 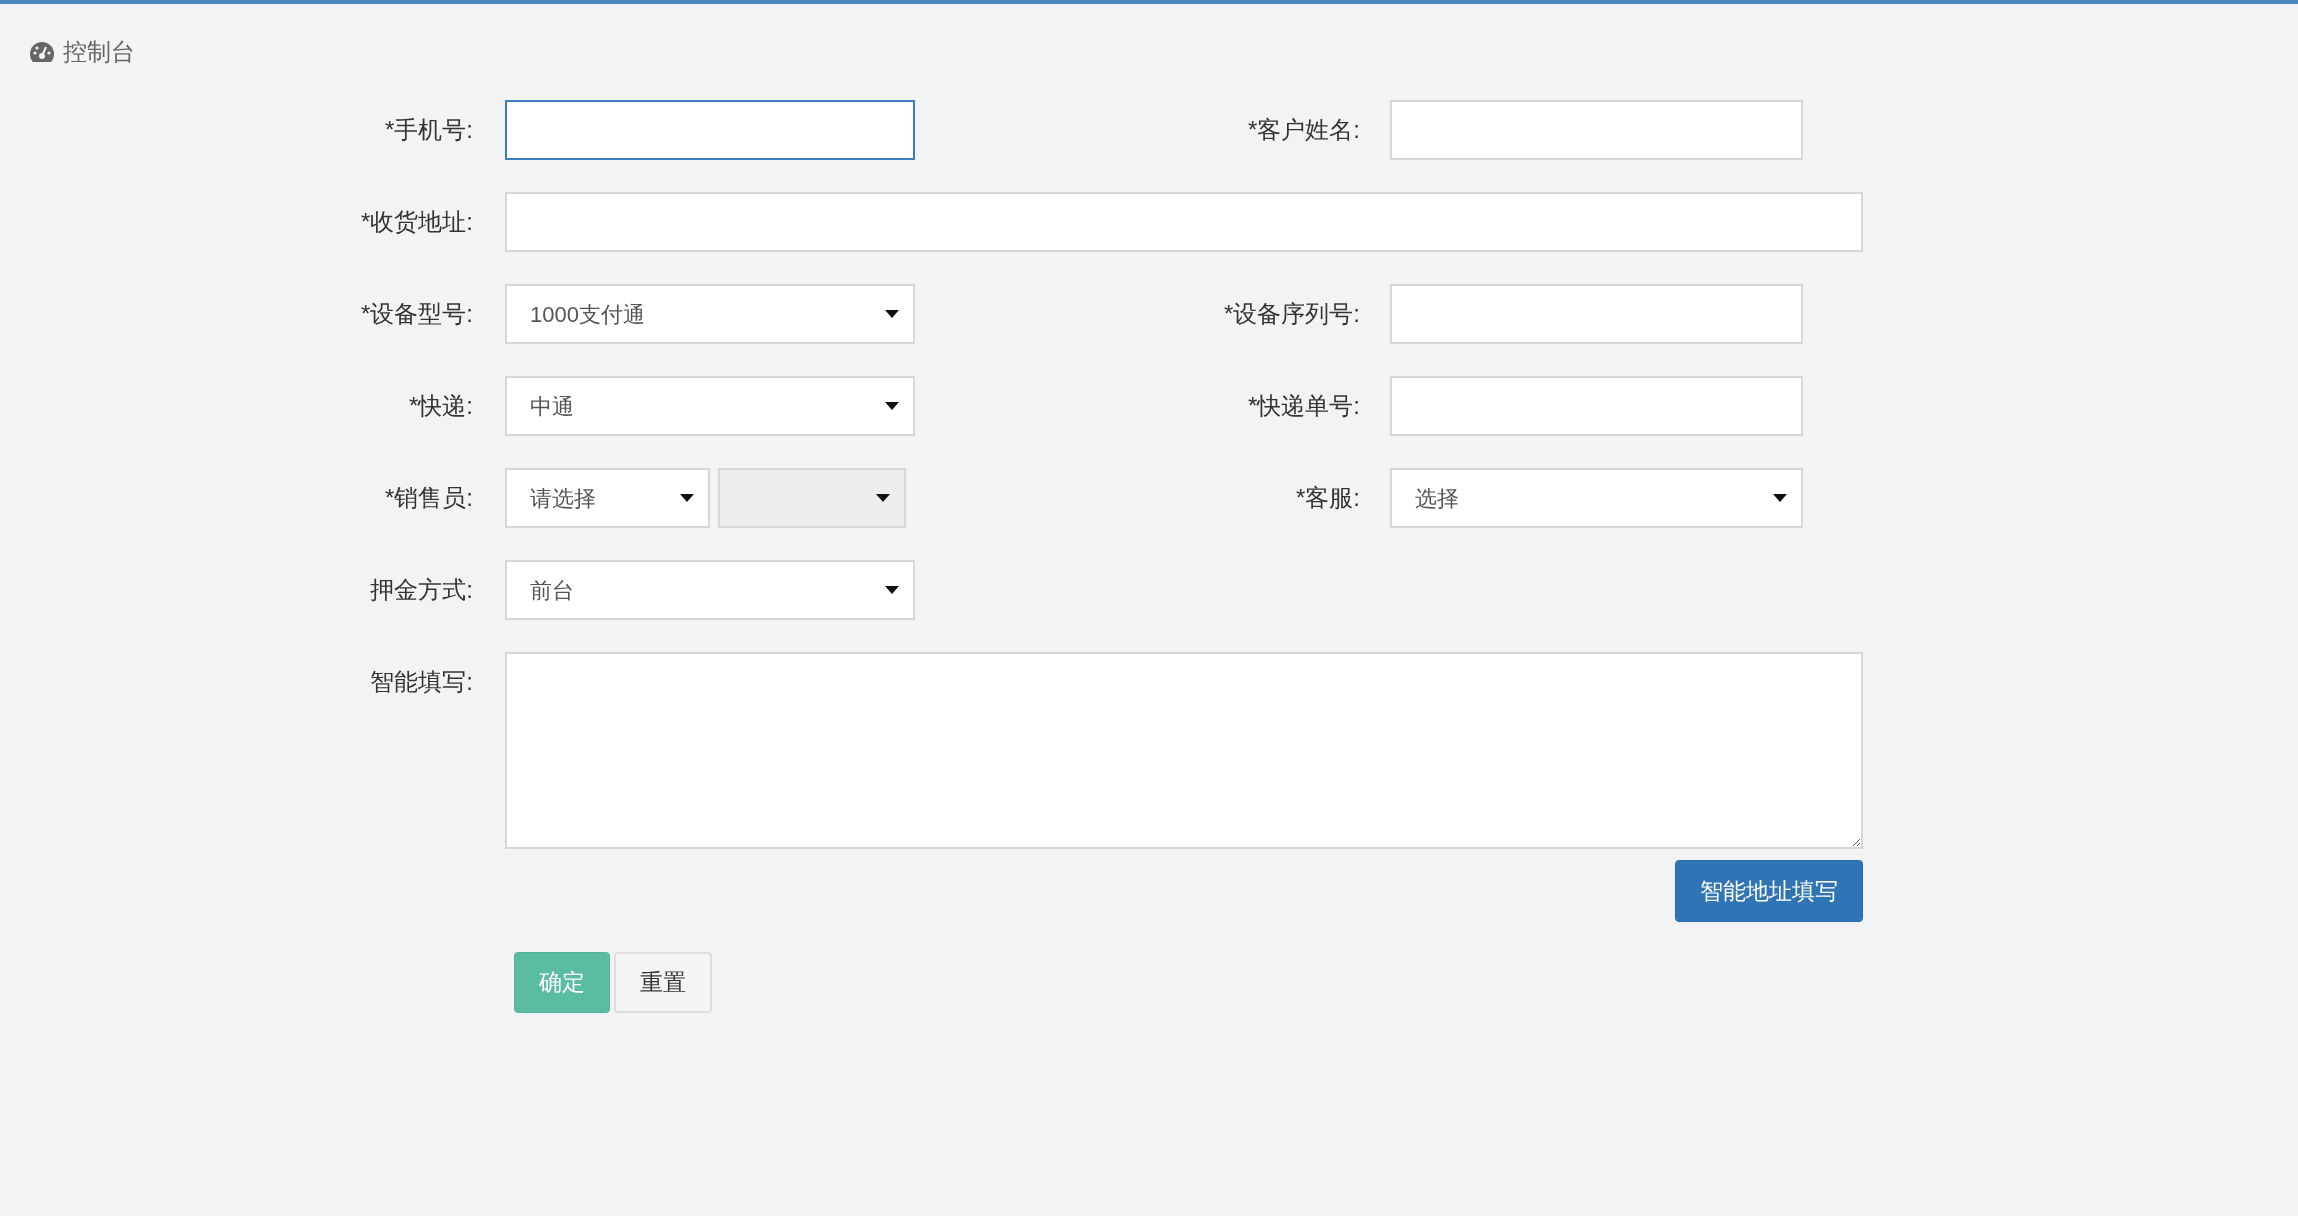 What do you see at coordinates (710, 314) in the screenshot?
I see `dropdown: 1000支付通` at bounding box center [710, 314].